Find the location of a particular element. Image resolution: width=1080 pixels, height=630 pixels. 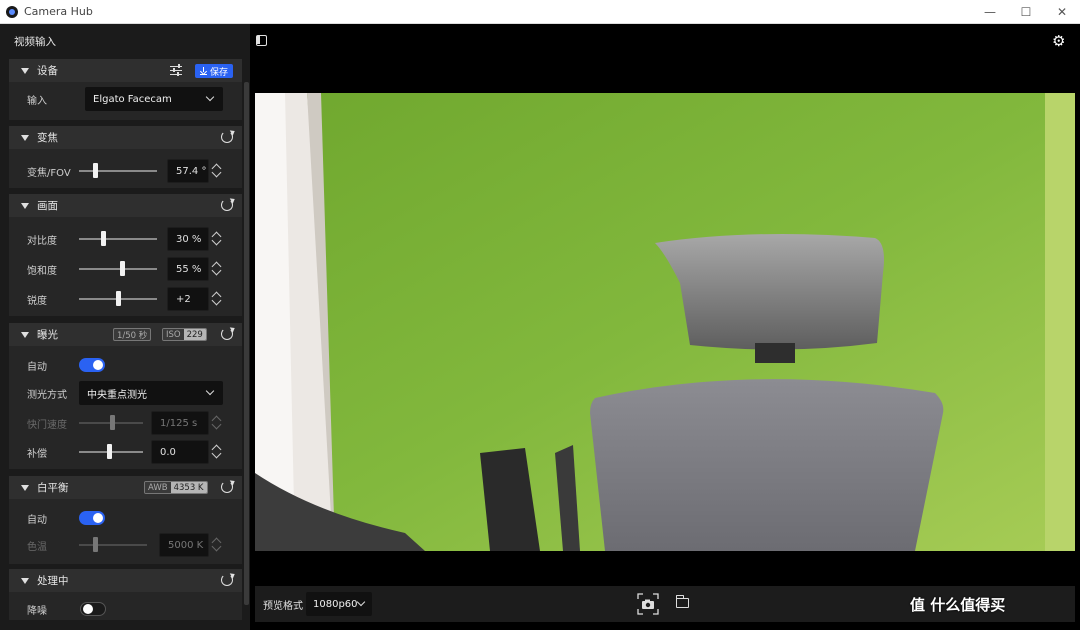

snapshot-button is located at coordinates (648, 604).